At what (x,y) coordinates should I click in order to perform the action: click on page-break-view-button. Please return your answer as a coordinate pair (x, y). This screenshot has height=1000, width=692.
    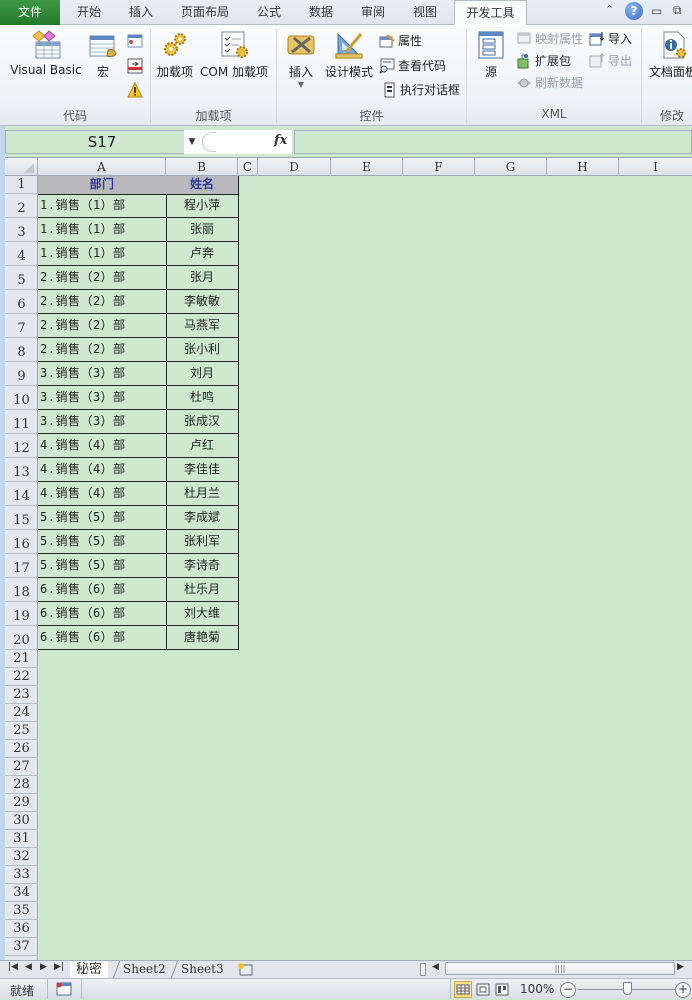
    Looking at the image, I should click on (502, 991).